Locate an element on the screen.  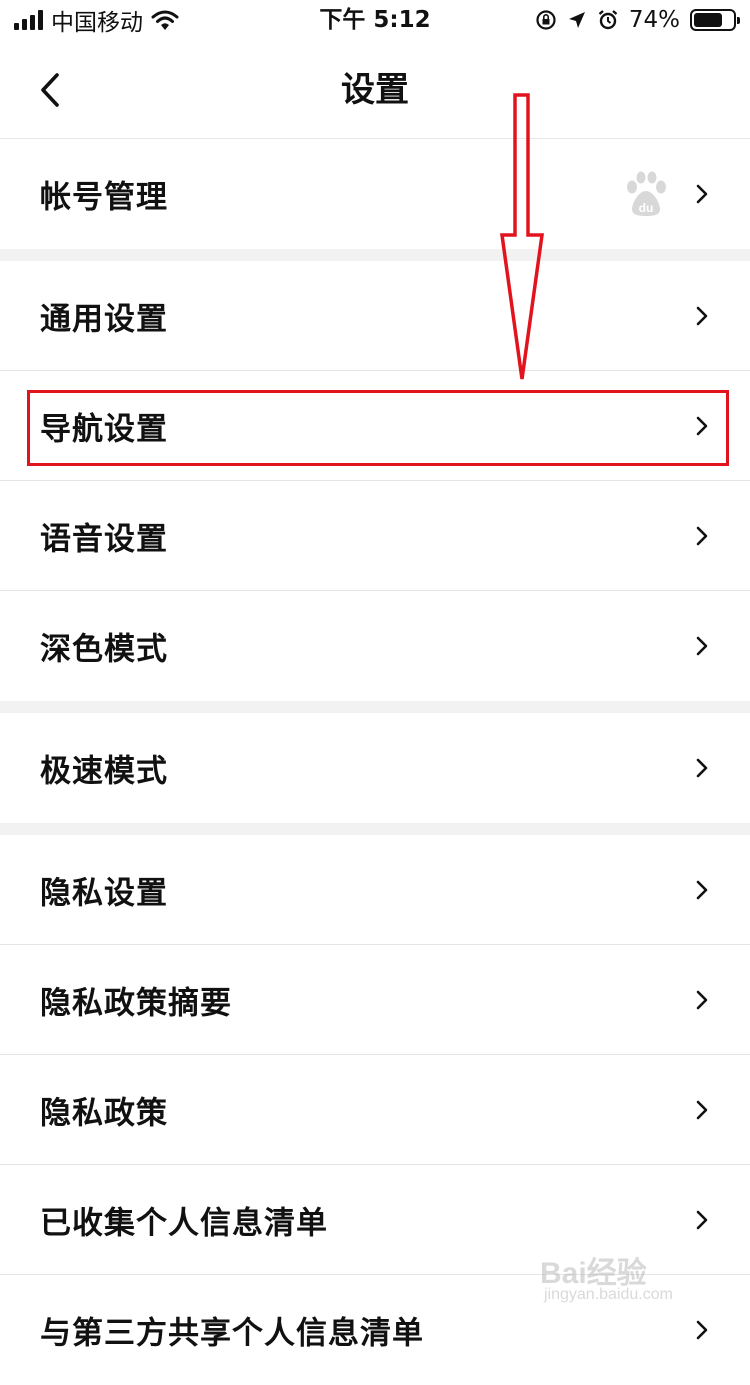
settings-item-privacy-policy: 隐私政策 is located at coordinates (375, 1110).